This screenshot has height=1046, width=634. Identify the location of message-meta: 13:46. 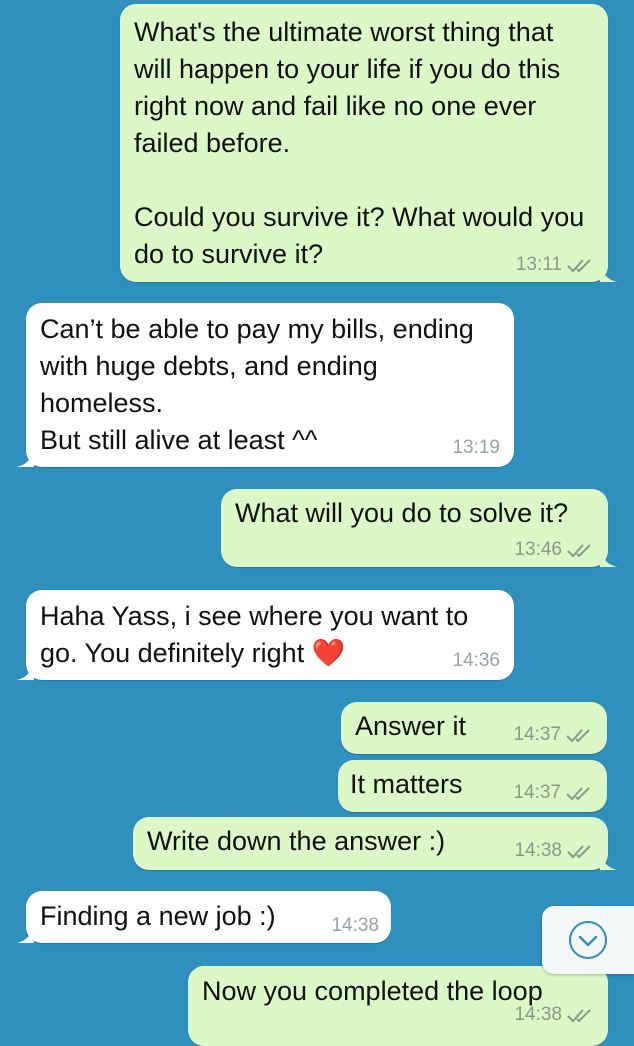
(554, 550).